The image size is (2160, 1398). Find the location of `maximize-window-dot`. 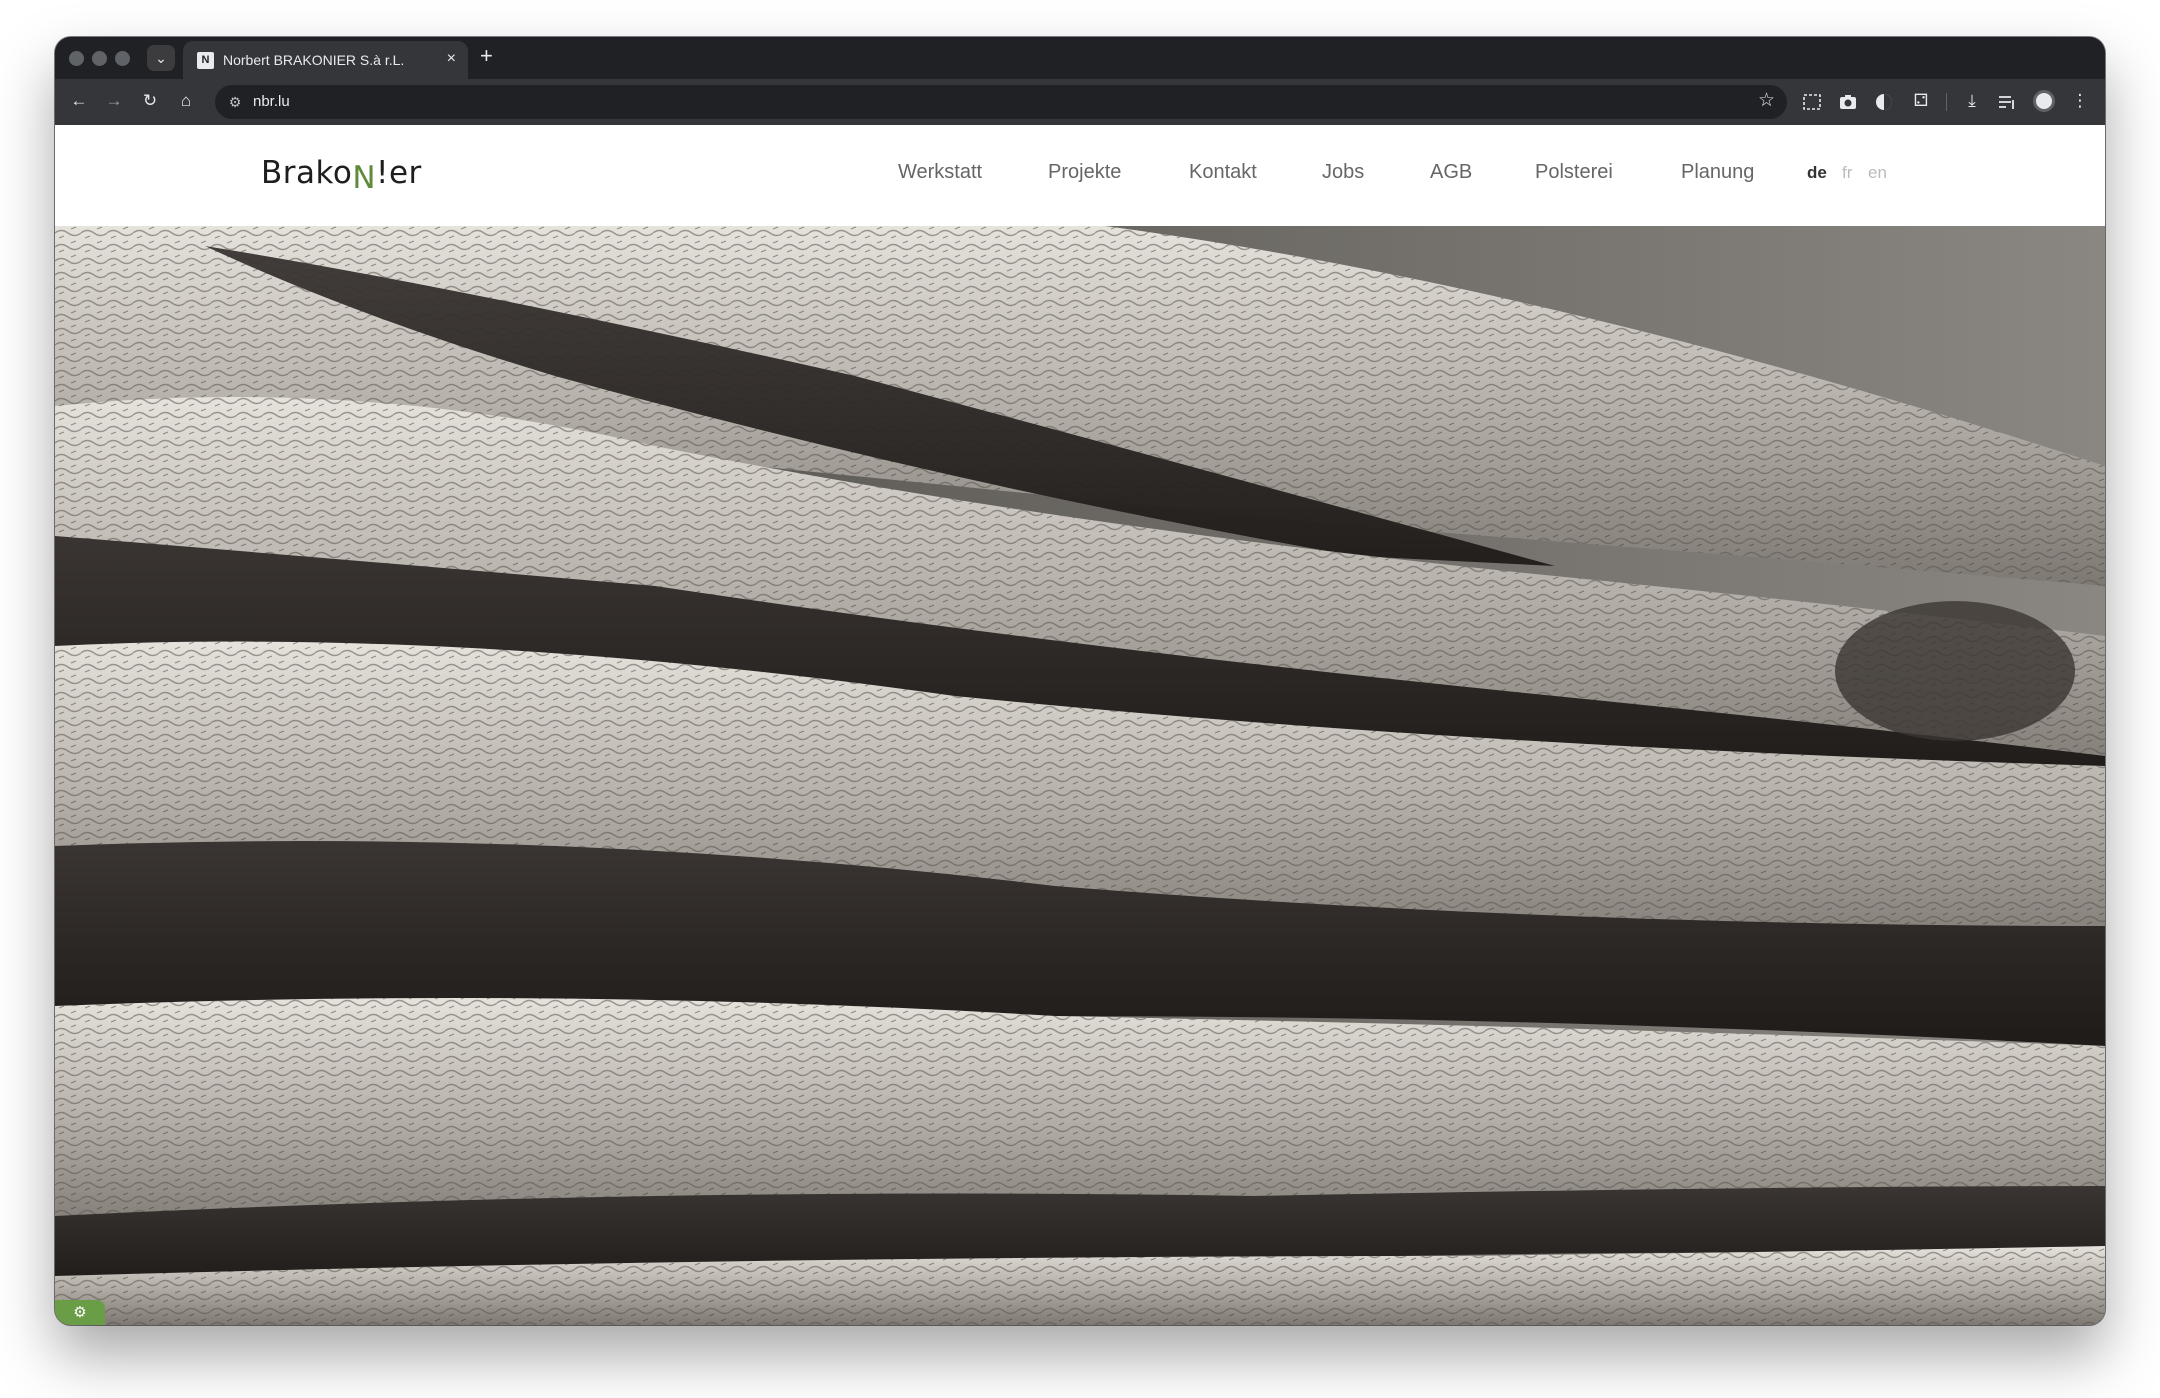

maximize-window-dot is located at coordinates (122, 58).